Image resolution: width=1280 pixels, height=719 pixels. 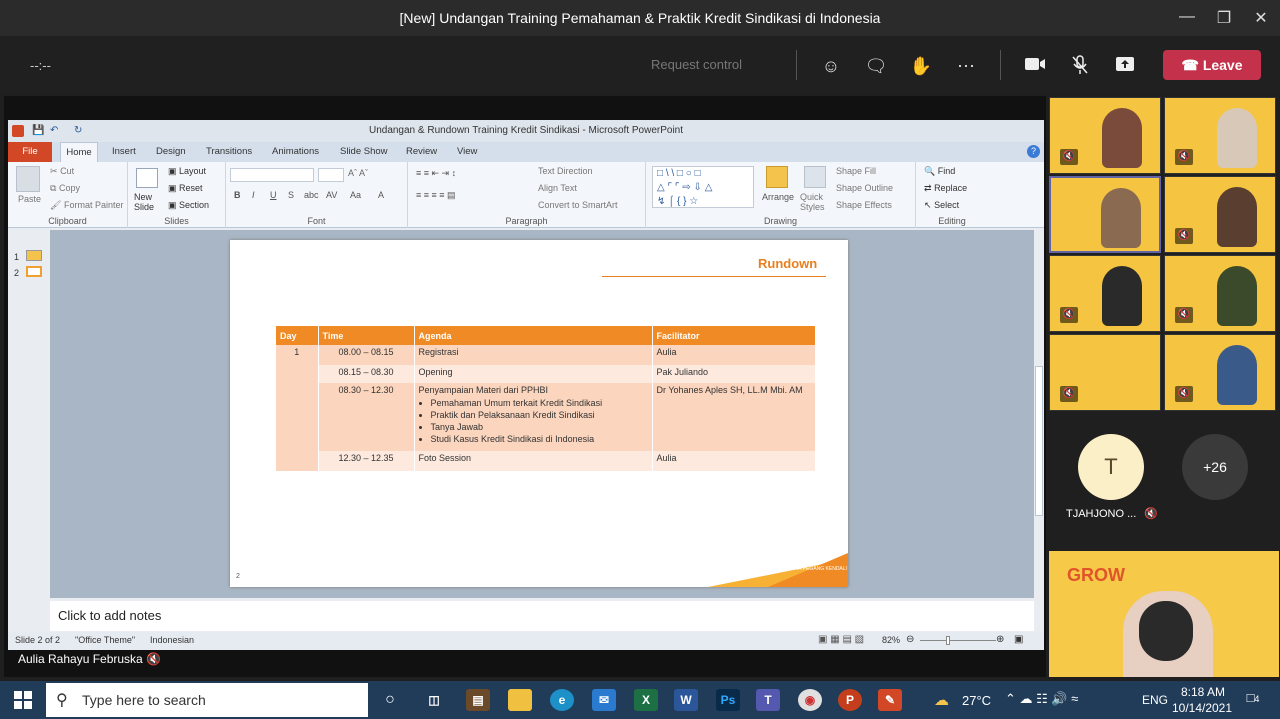 What do you see at coordinates (1105, 214) in the screenshot?
I see `video-tile-active` at bounding box center [1105, 214].